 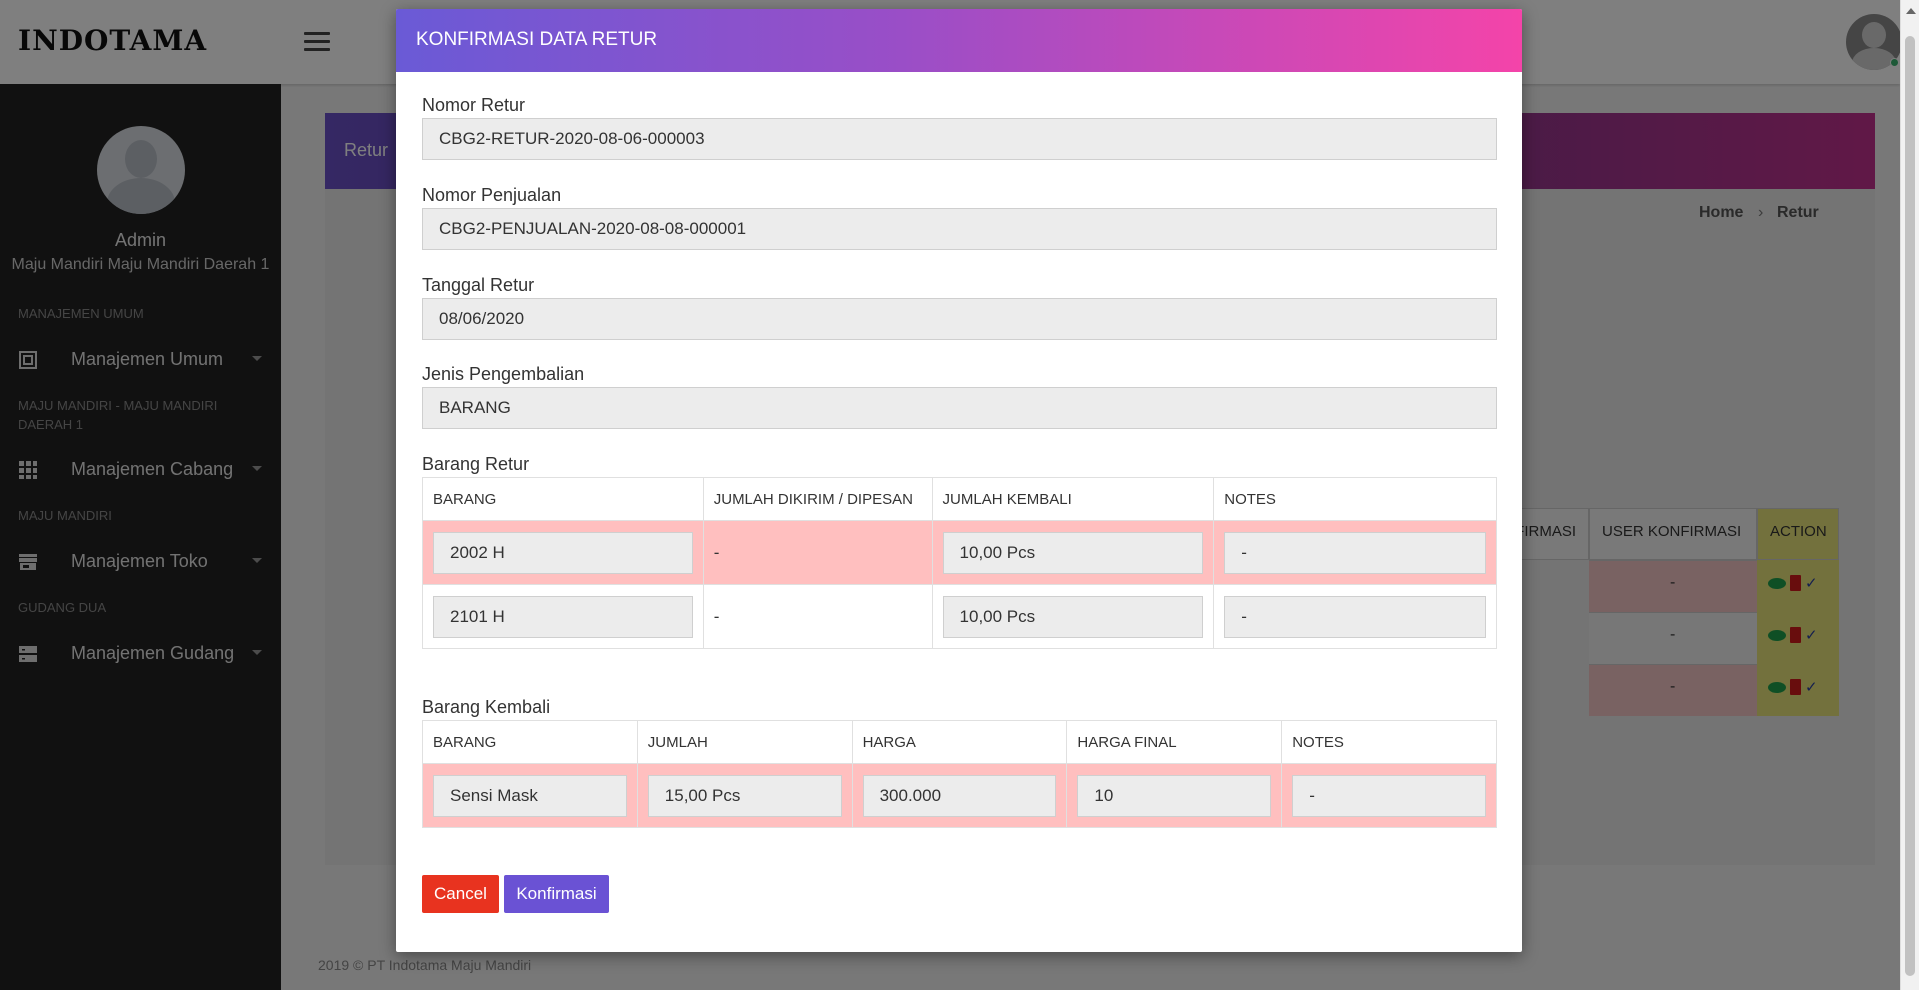 What do you see at coordinates (503, 374) in the screenshot?
I see `jenis-pengembalian-label: Jenis Pengembalian` at bounding box center [503, 374].